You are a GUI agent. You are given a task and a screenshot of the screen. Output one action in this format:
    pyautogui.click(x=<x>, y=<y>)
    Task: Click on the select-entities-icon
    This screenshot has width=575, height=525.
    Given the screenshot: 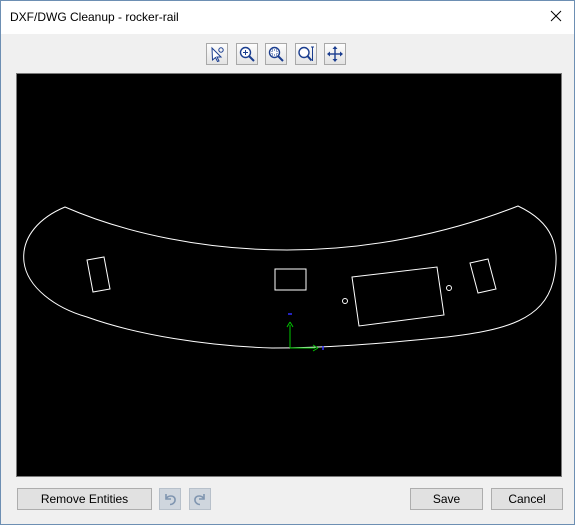 What is the action you would take?
    pyautogui.click(x=217, y=54)
    